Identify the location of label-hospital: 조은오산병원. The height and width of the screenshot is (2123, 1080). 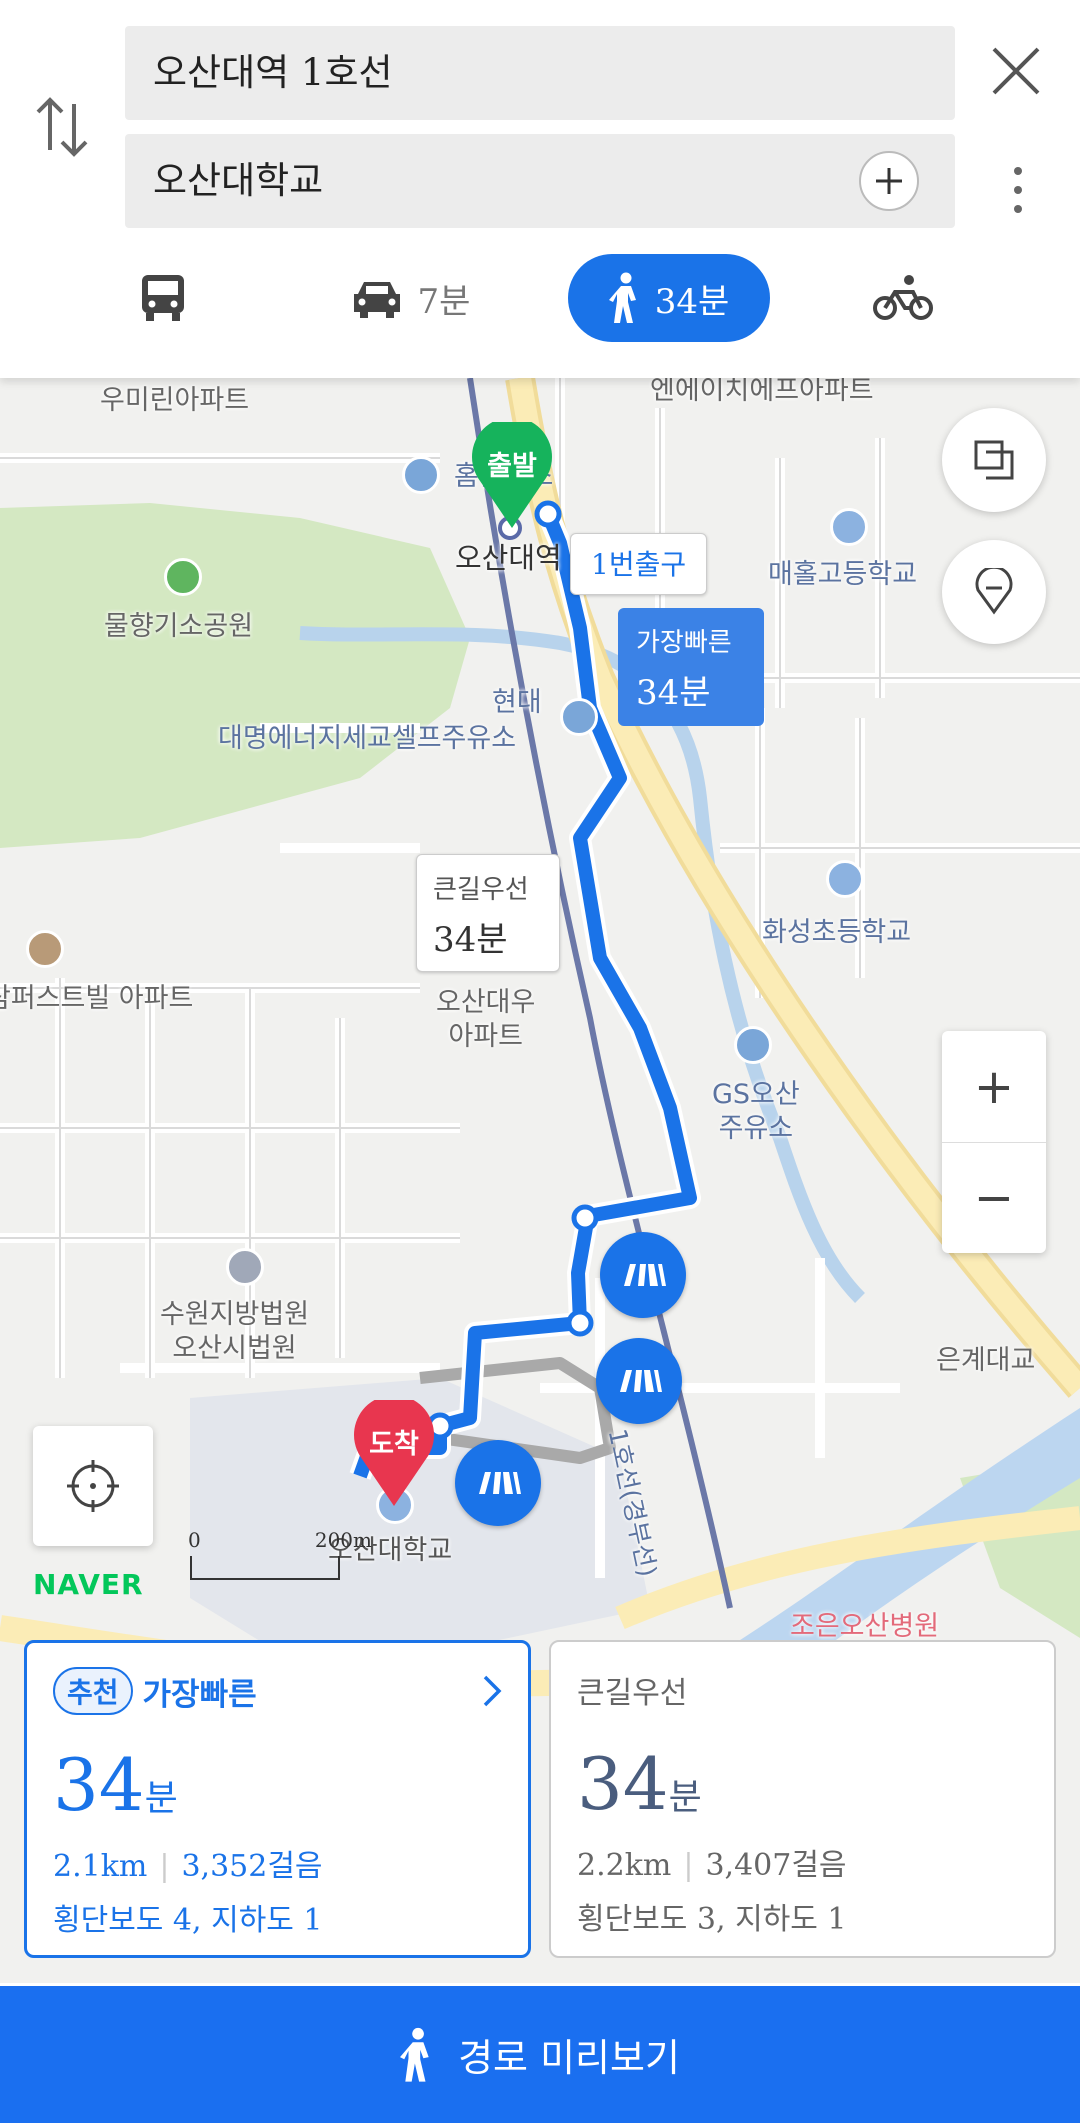
(865, 1626).